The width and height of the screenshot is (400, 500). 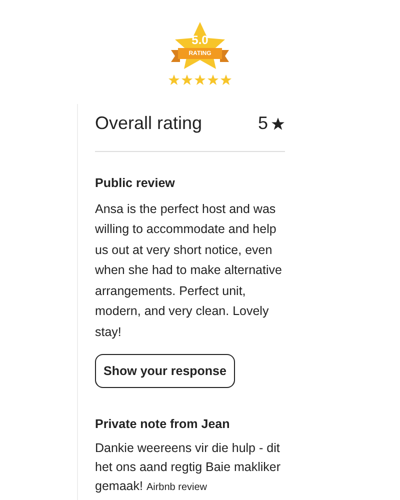 What do you see at coordinates (200, 40) in the screenshot?
I see `badge-score: 5.0` at bounding box center [200, 40].